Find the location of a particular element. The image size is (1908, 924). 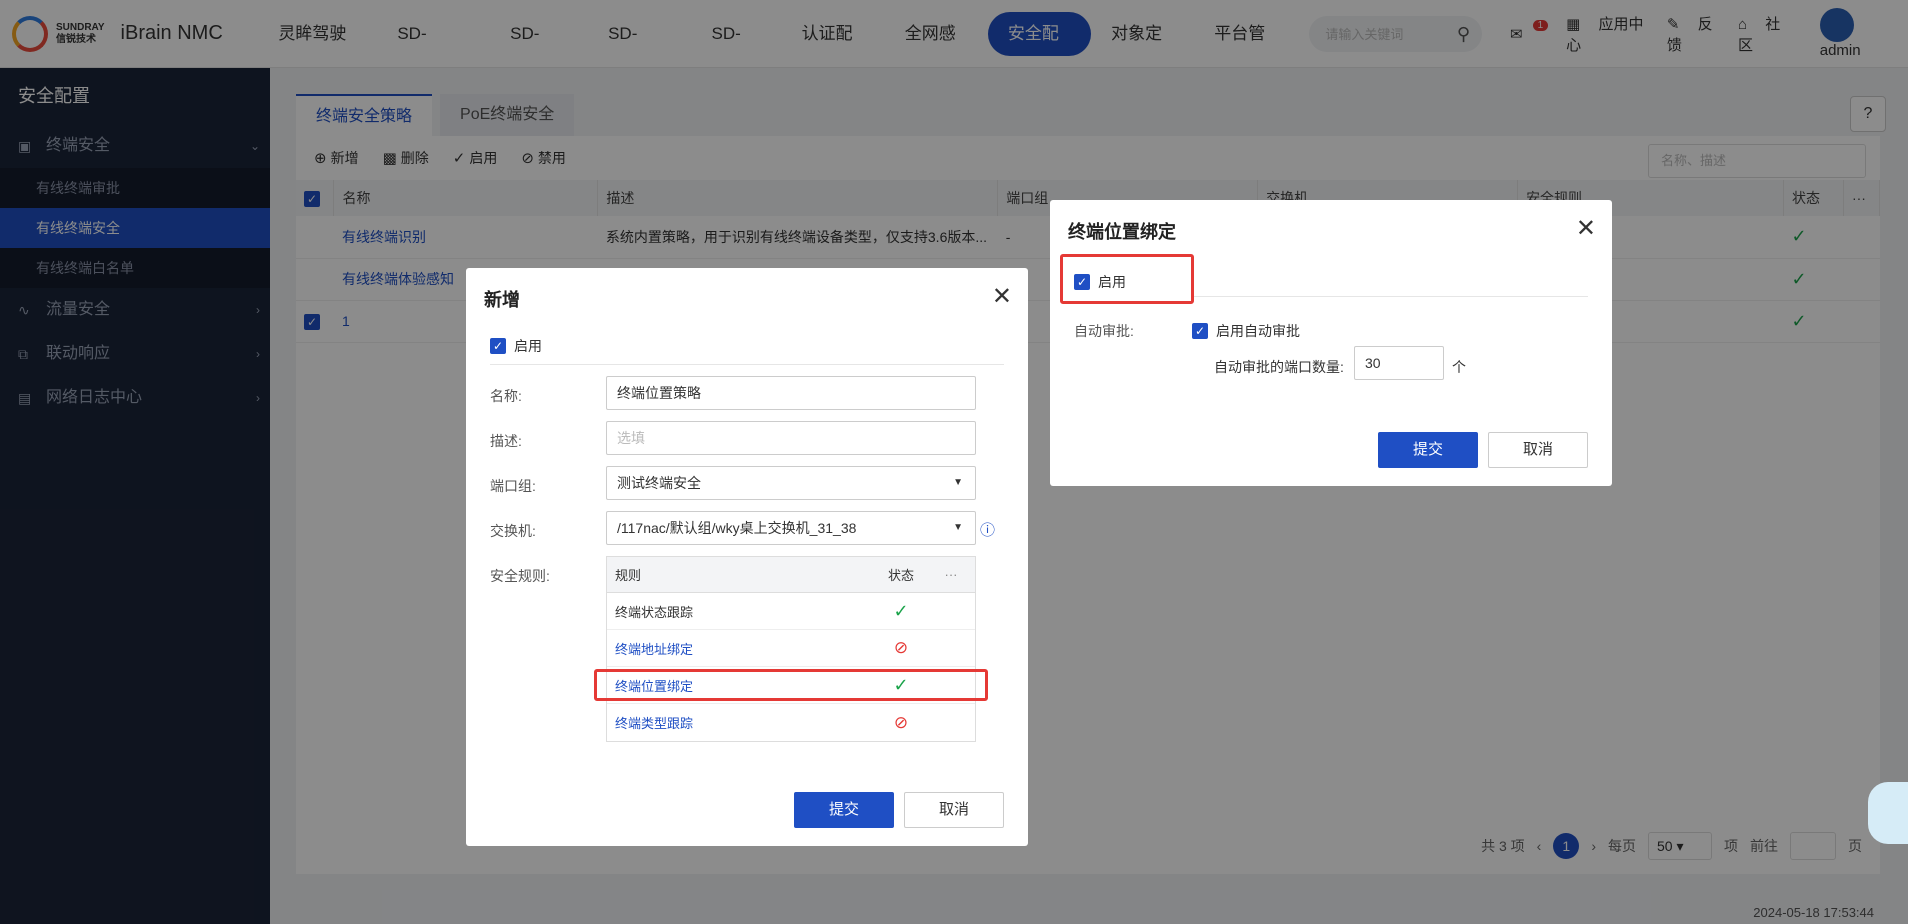

more-icon: ··· is located at coordinates (951, 574).